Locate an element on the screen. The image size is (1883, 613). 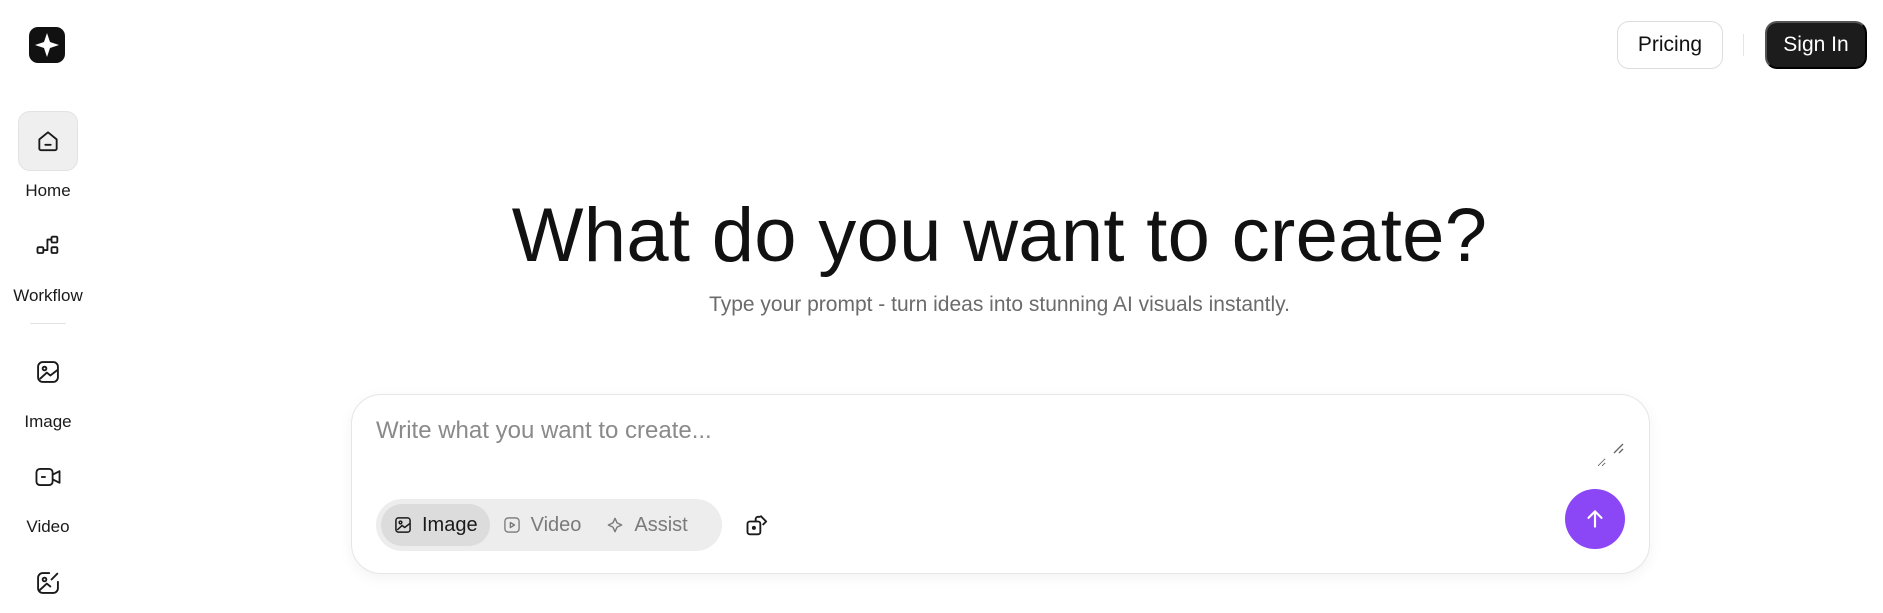
random-dice-icon is located at coordinates (758, 525).